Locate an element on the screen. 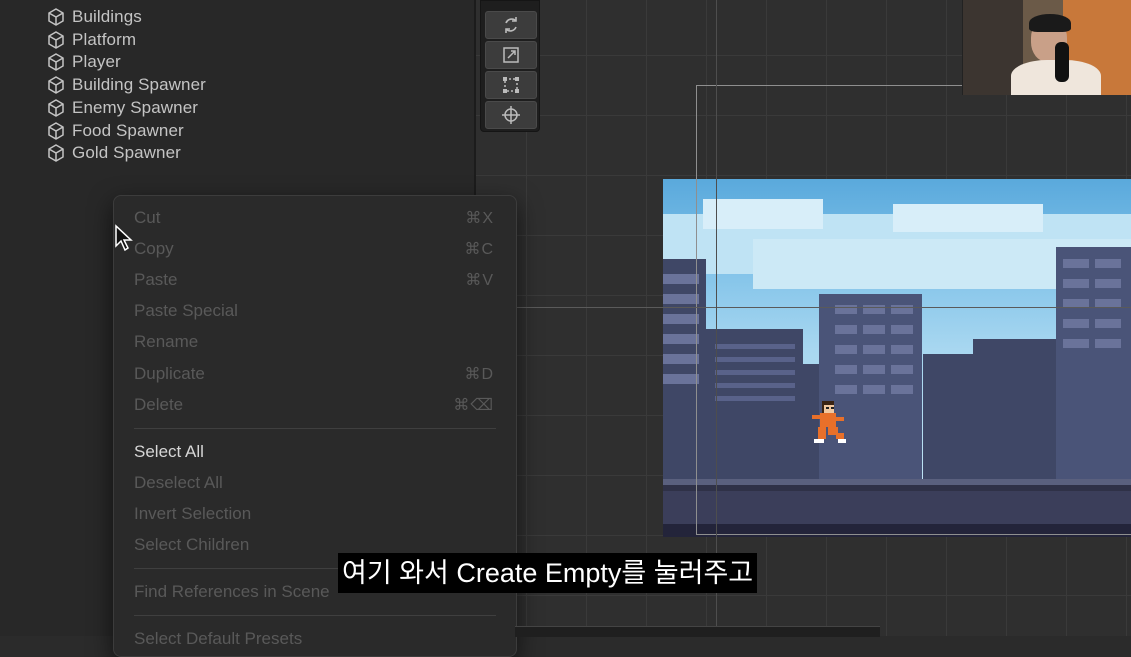 The image size is (1131, 657). menu-item-label: Deselect All is located at coordinates (178, 482).